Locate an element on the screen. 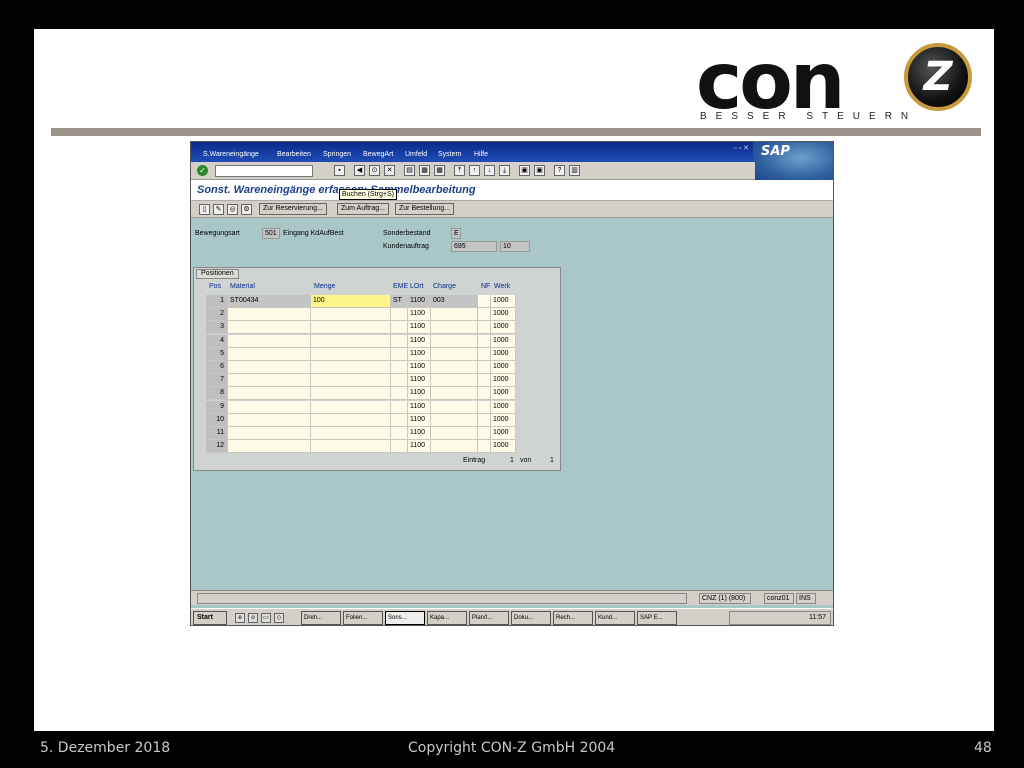 The height and width of the screenshot is (768, 1024). kundenauftrag-field: 695 is located at coordinates (474, 246).